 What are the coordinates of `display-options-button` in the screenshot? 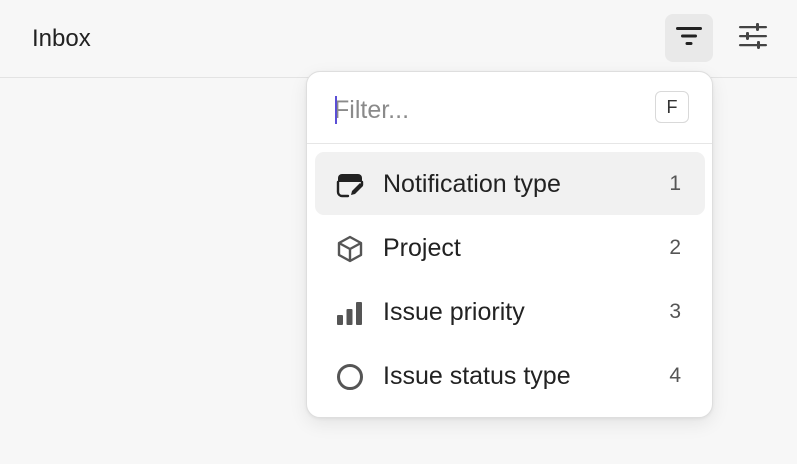 It's located at (753, 38).